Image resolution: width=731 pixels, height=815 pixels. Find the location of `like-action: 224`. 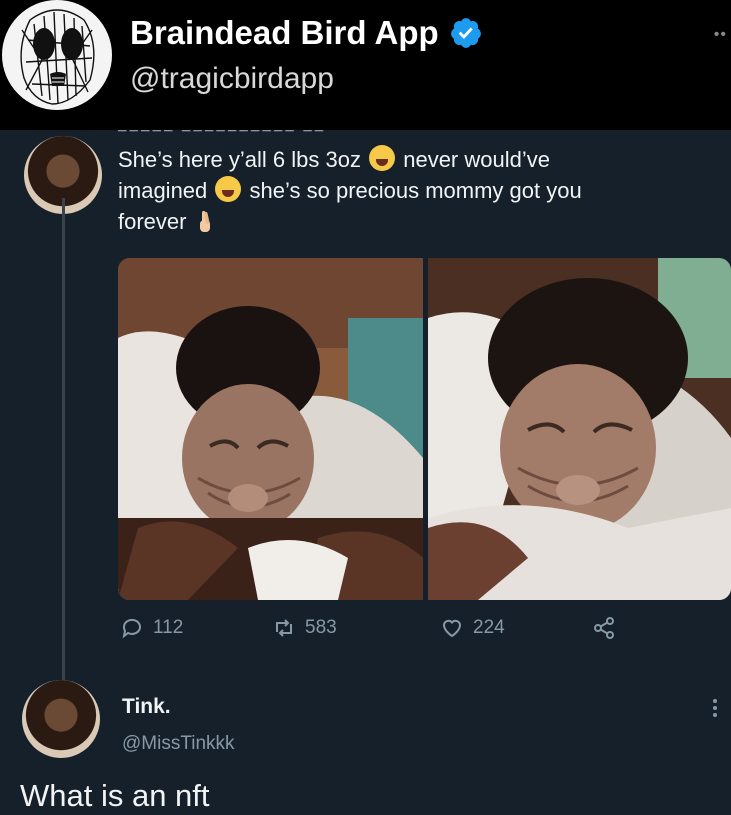

like-action: 224 is located at coordinates (472, 628).